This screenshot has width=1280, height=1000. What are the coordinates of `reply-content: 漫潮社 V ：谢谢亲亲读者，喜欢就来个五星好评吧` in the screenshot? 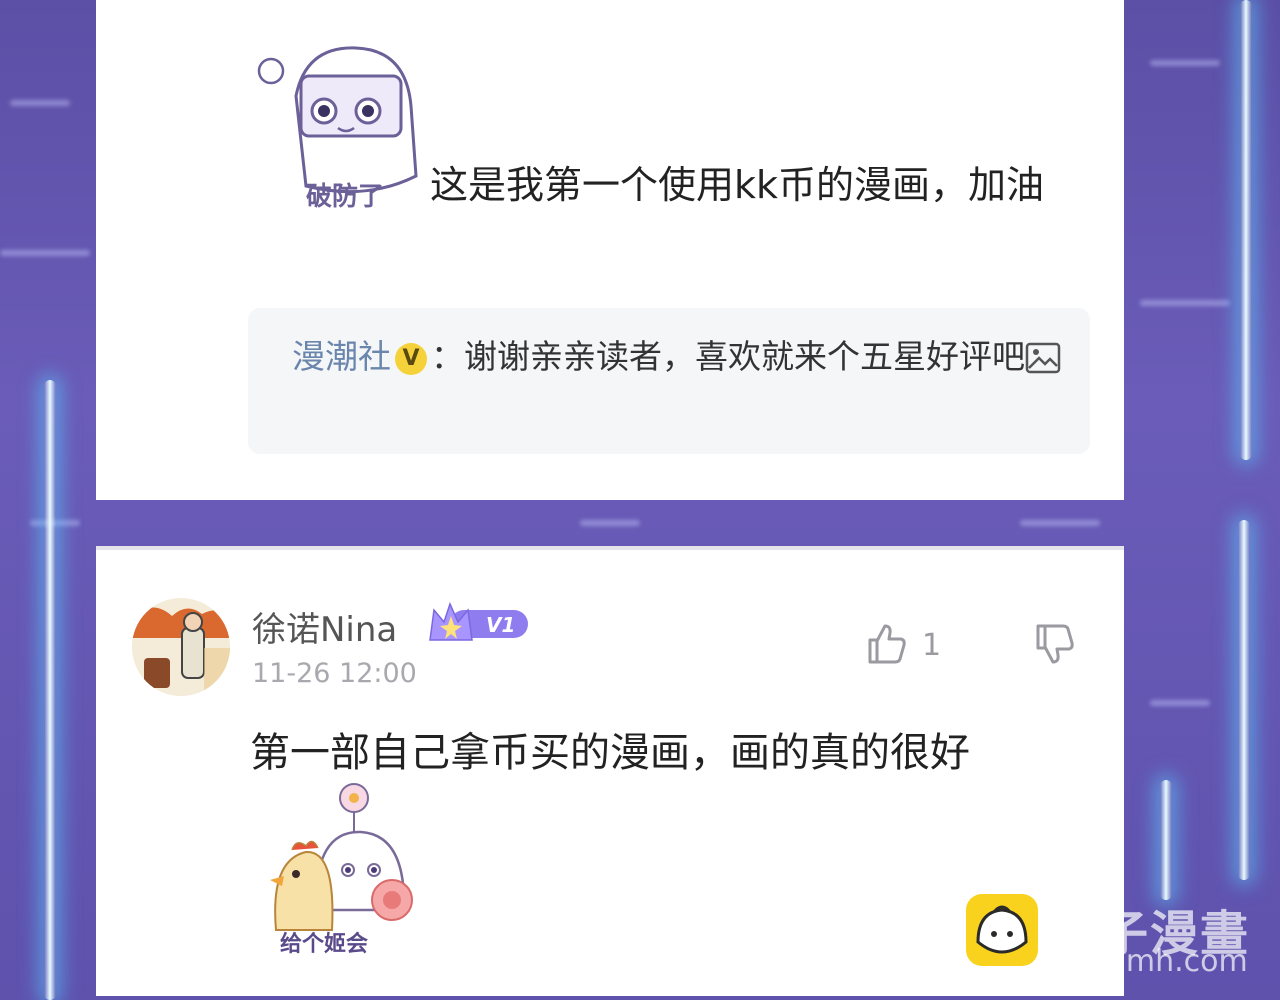 It's located at (682, 360).